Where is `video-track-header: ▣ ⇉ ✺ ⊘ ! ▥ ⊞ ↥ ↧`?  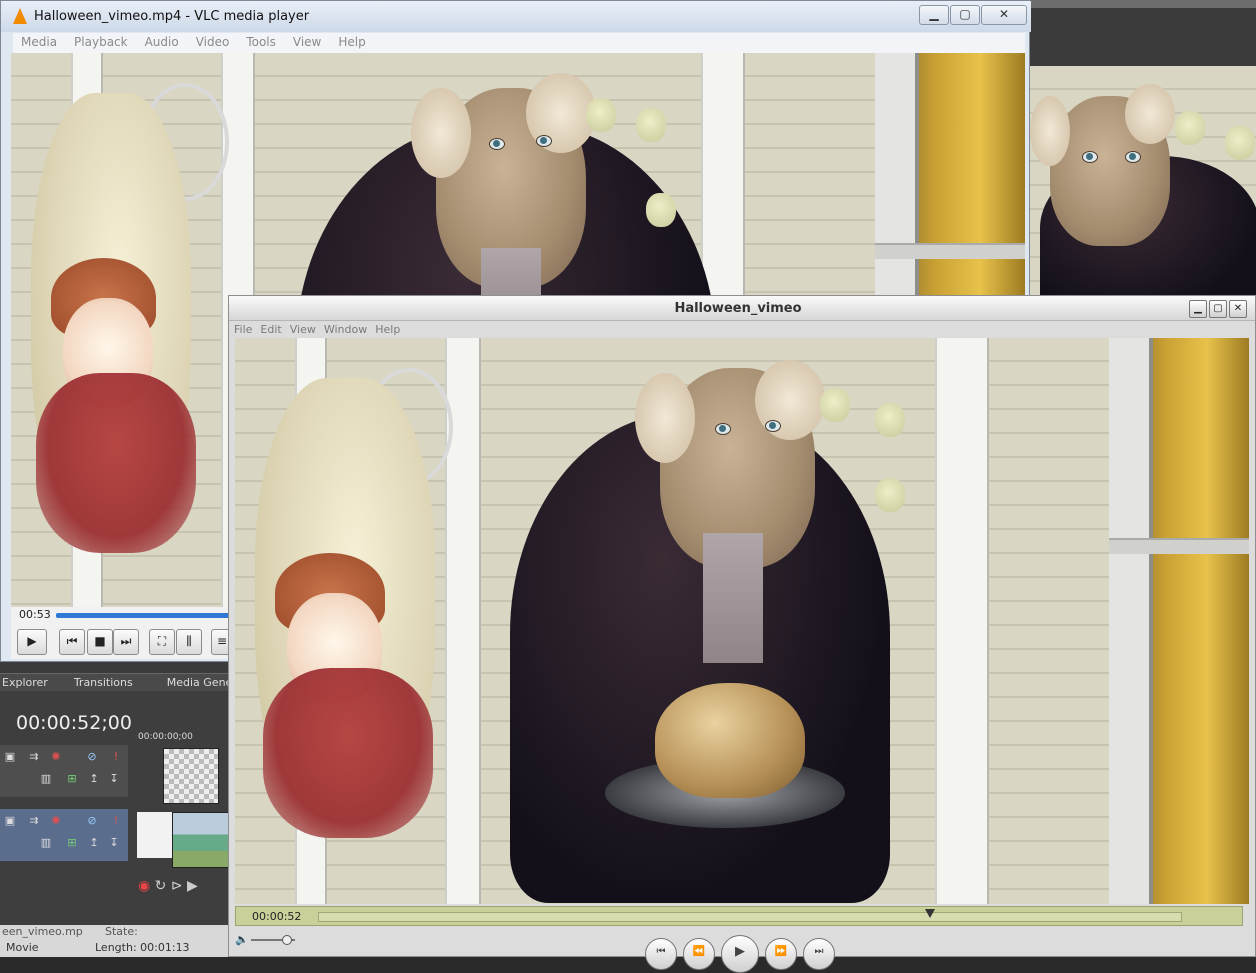 video-track-header: ▣ ⇉ ✺ ⊘ ! ▥ ⊞ ↥ ↧ is located at coordinates (64, 771).